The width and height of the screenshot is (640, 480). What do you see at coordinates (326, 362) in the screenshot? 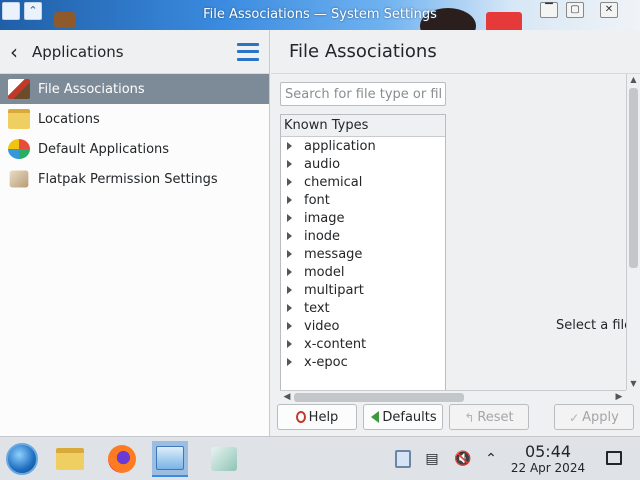
I see `tree-item-label: x-epoc` at bounding box center [326, 362].